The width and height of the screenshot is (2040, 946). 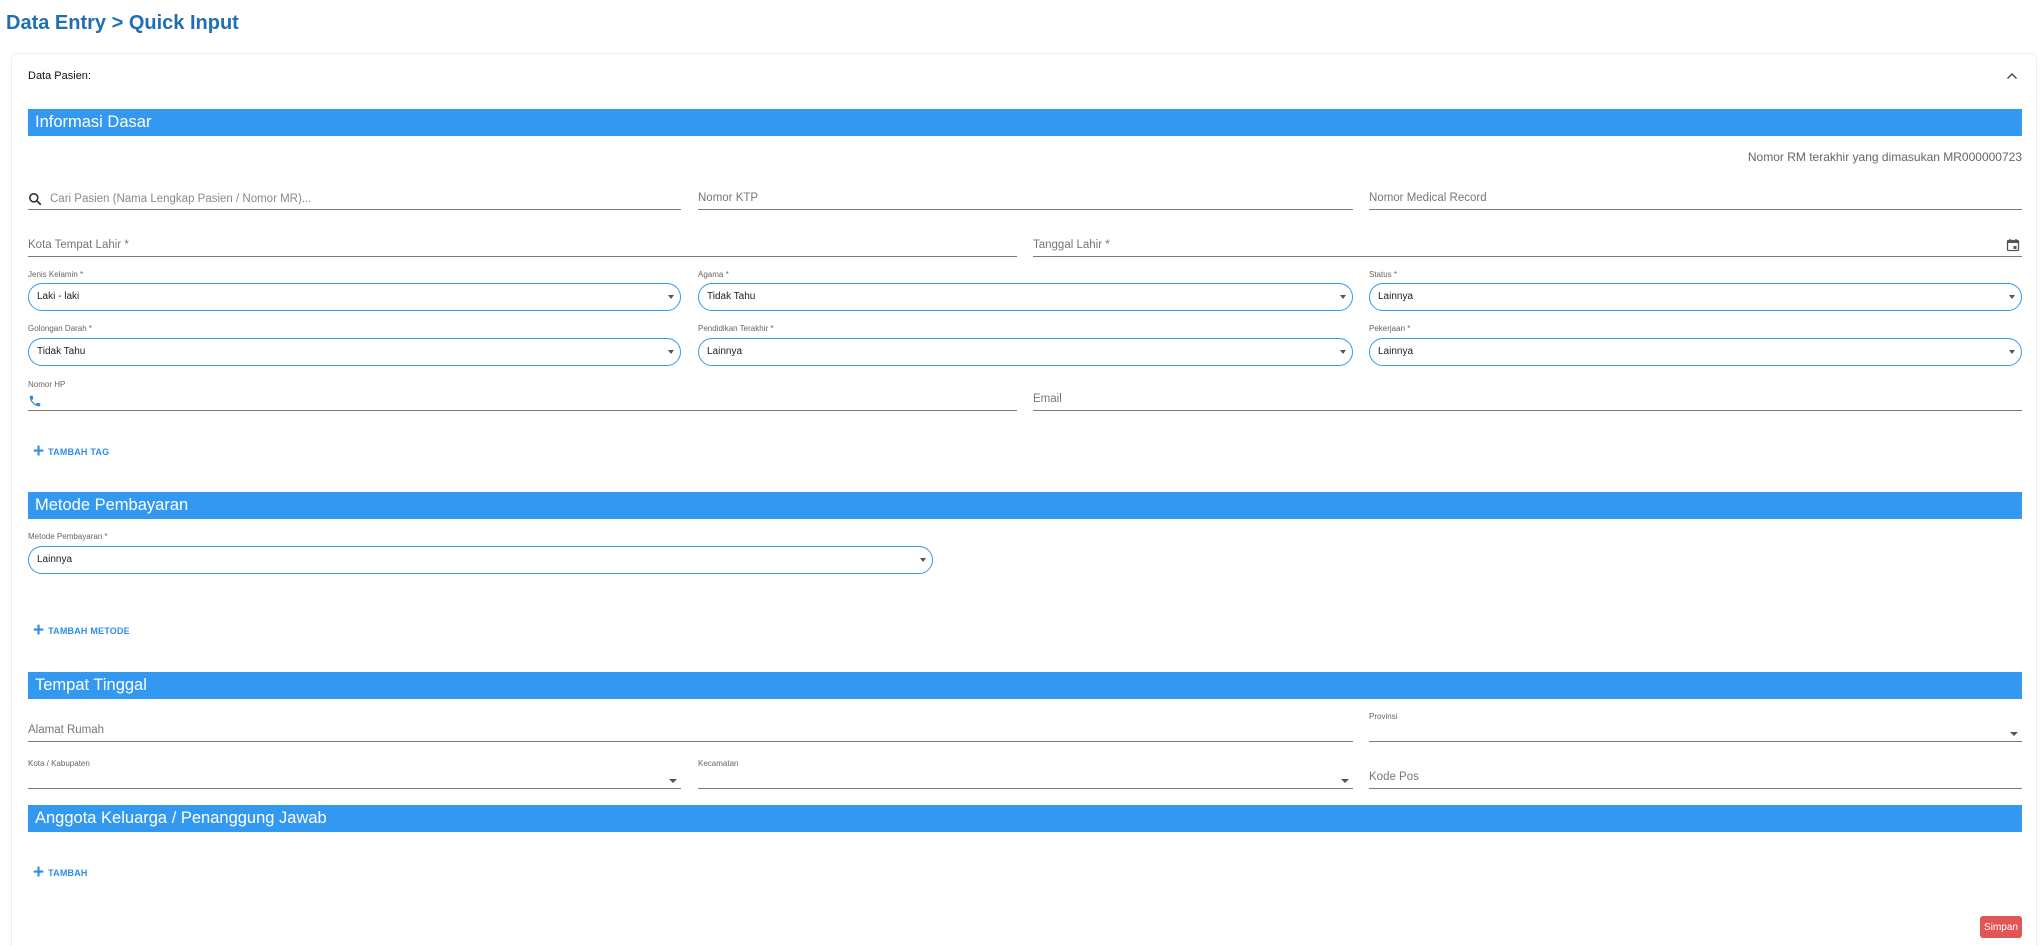 What do you see at coordinates (1383, 274) in the screenshot?
I see `status-label: Status *` at bounding box center [1383, 274].